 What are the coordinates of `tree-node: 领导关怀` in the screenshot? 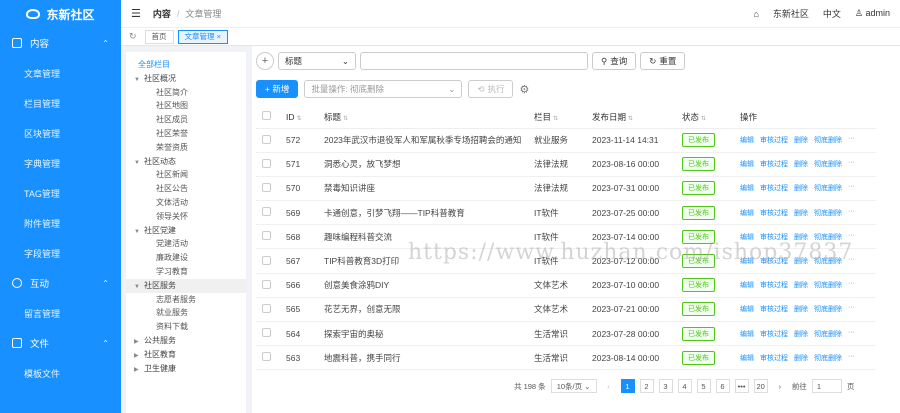 It's located at (186, 217).